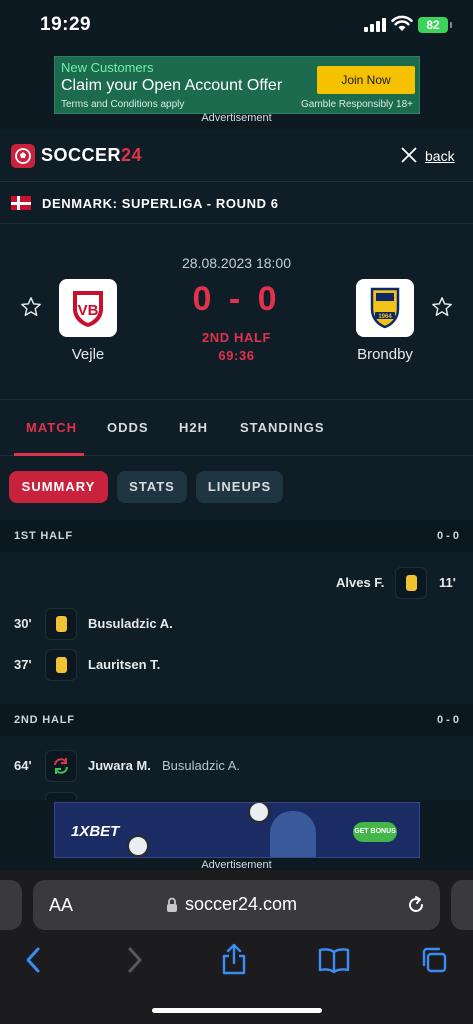  What do you see at coordinates (201, 765) in the screenshot?
I see `event-sub-player: Busuladzic A.` at bounding box center [201, 765].